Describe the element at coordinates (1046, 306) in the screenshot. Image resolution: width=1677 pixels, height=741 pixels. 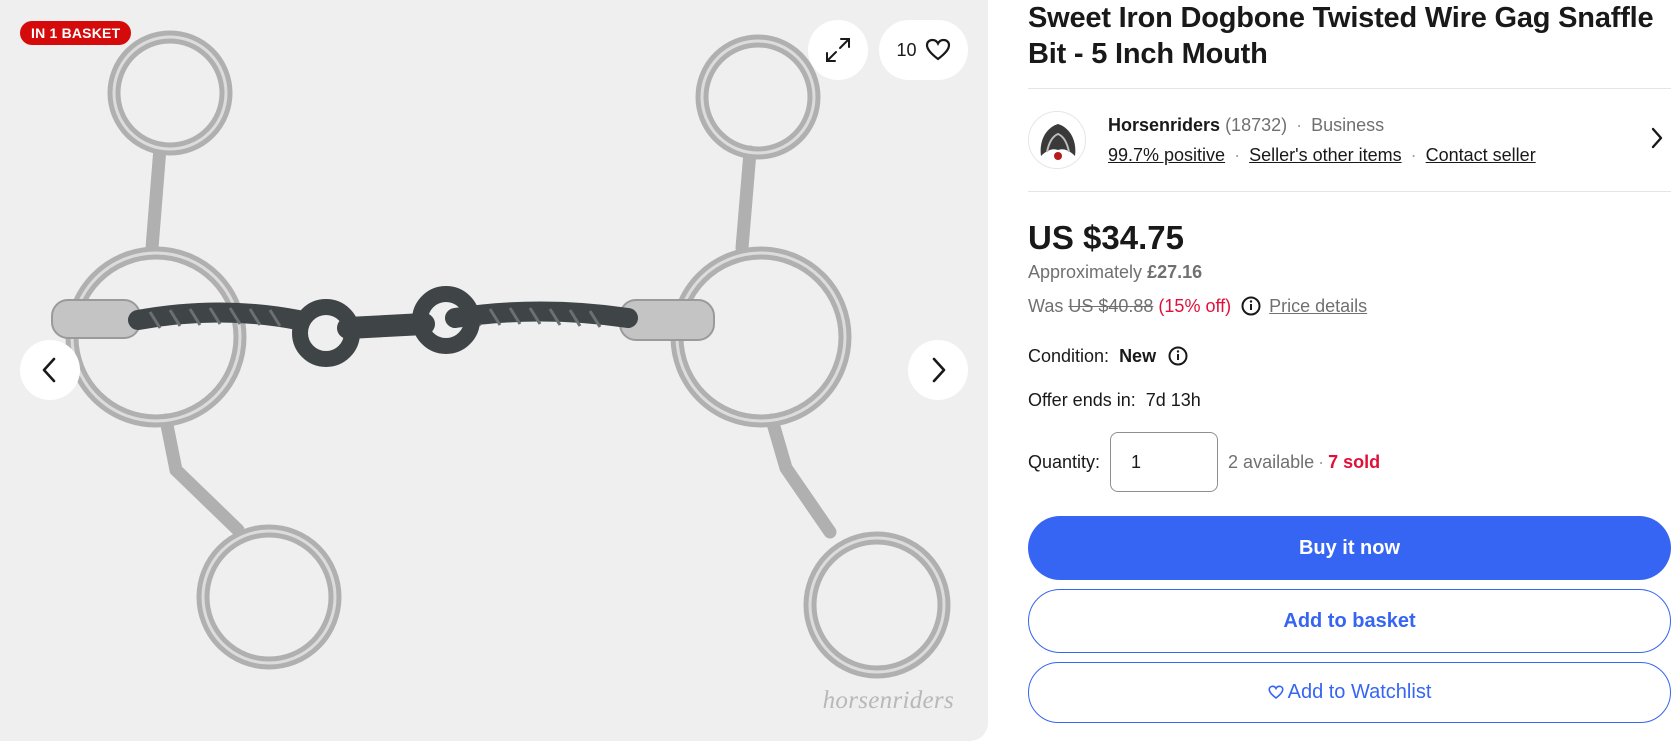
I see `was-label: Was` at that location.